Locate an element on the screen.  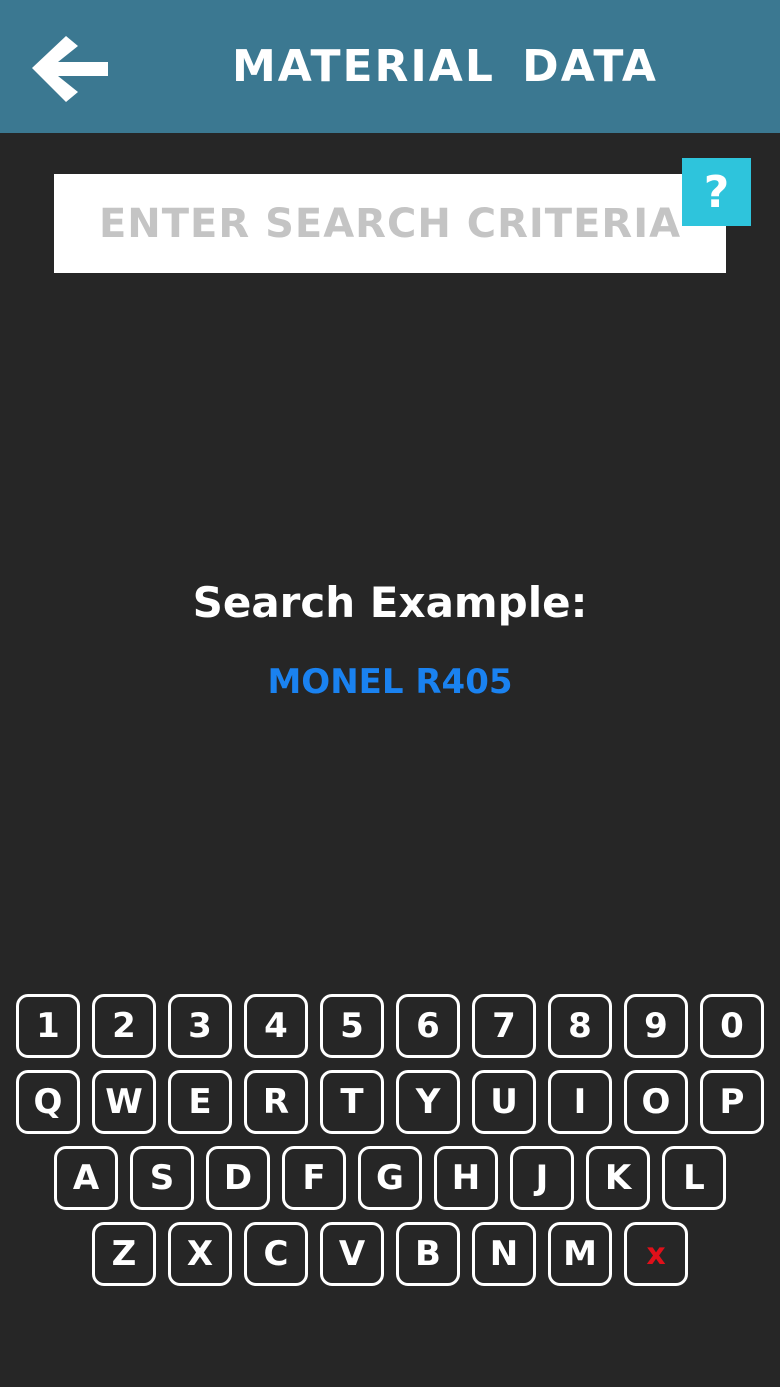
keyboard-row-numbers: 1234567890 is located at coordinates (390, 1027).